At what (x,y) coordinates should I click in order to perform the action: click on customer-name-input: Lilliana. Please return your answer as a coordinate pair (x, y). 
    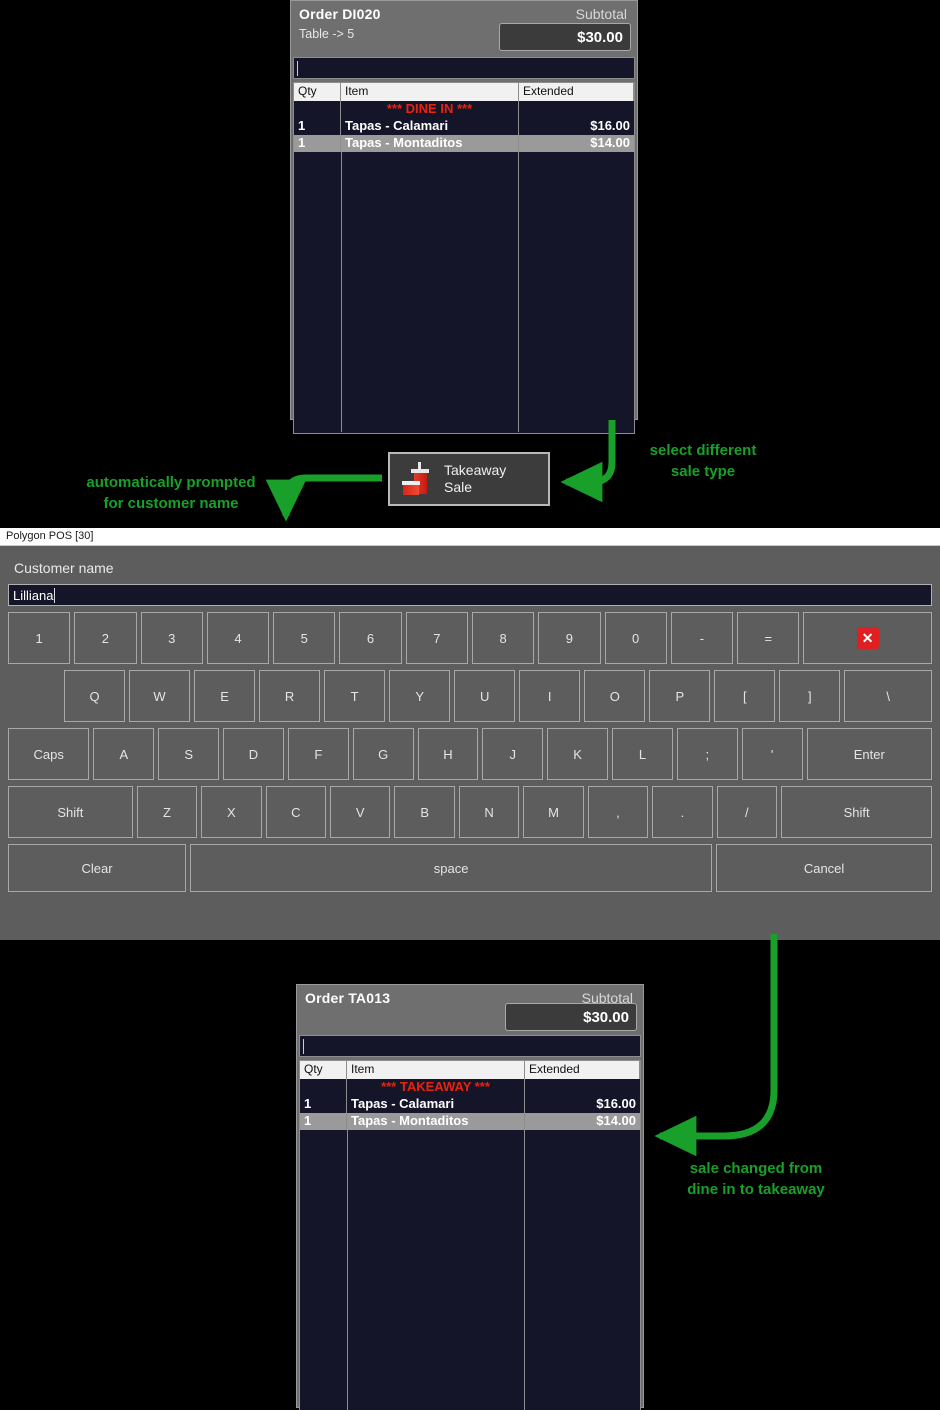
    Looking at the image, I should click on (470, 595).